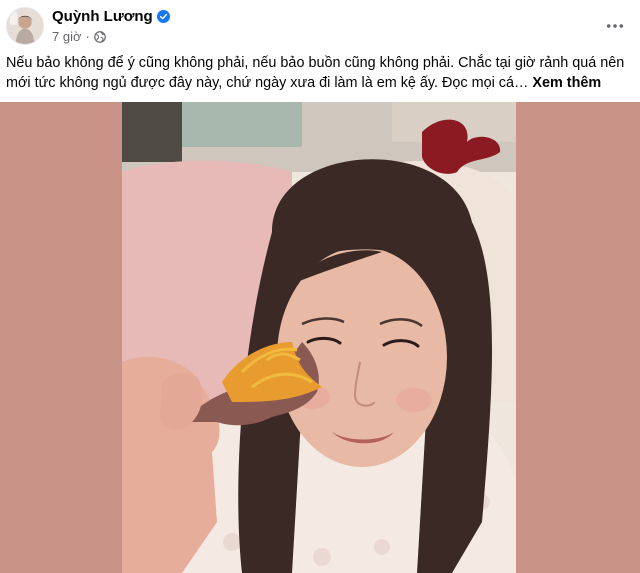 The width and height of the screenshot is (640, 573). I want to click on author-name: Quỳnh Lương, so click(102, 16).